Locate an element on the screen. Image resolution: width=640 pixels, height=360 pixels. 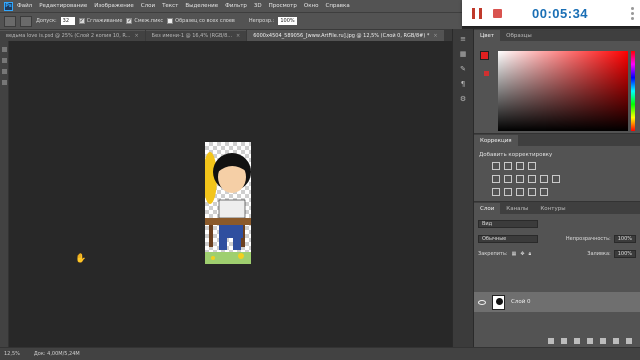
paragraph-icon: ¶ is located at coordinates (463, 84).